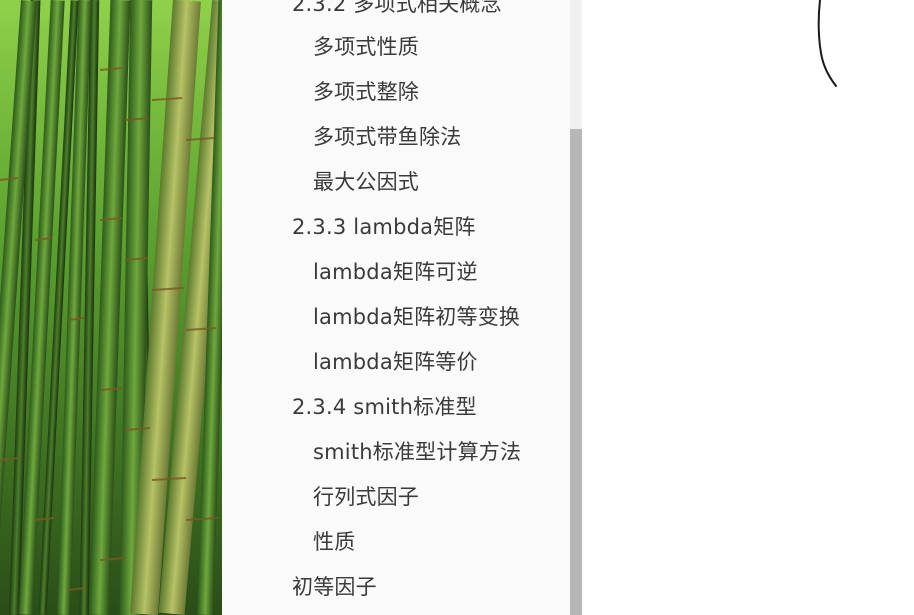 The height and width of the screenshot is (615, 914). What do you see at coordinates (387, 137) in the screenshot?
I see `toc-item-polynomial-division-with-remainder: 多项式带鱼除法` at bounding box center [387, 137].